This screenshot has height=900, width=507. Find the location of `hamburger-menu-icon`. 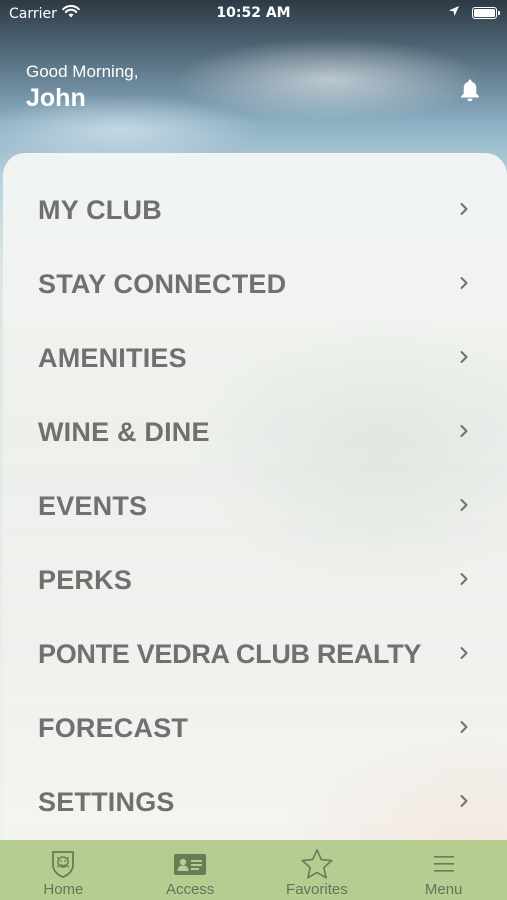

hamburger-menu-icon is located at coordinates (444, 864).